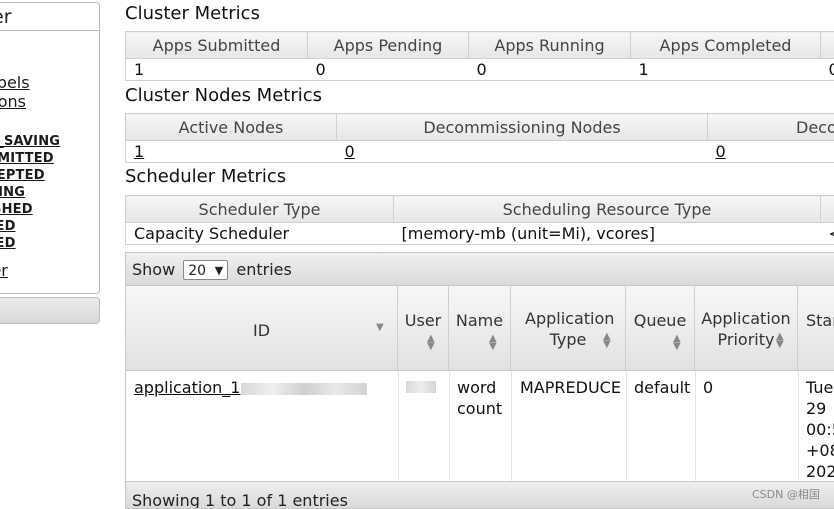 Image resolution: width=834 pixels, height=509 pixels. Describe the element at coordinates (725, 45) in the screenshot. I see `header-apps-completed: Apps Completed` at that location.